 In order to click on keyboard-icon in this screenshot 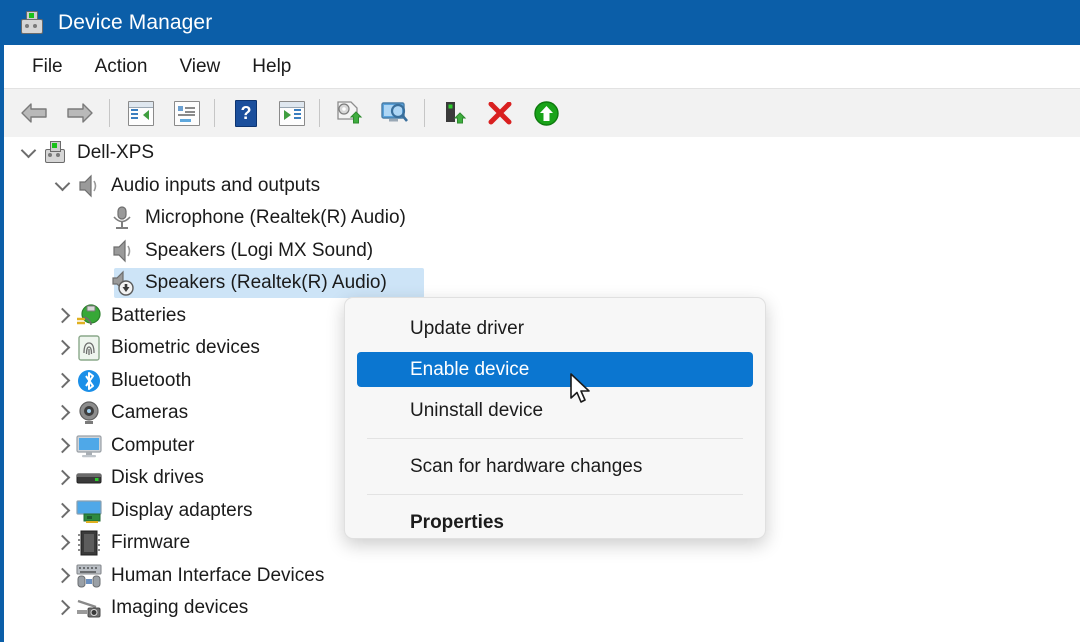, I will do `click(89, 576)`.